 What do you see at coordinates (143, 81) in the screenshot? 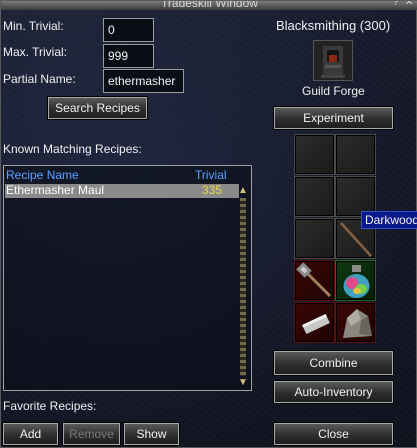
I see `partial-name-field: ethermasher` at bounding box center [143, 81].